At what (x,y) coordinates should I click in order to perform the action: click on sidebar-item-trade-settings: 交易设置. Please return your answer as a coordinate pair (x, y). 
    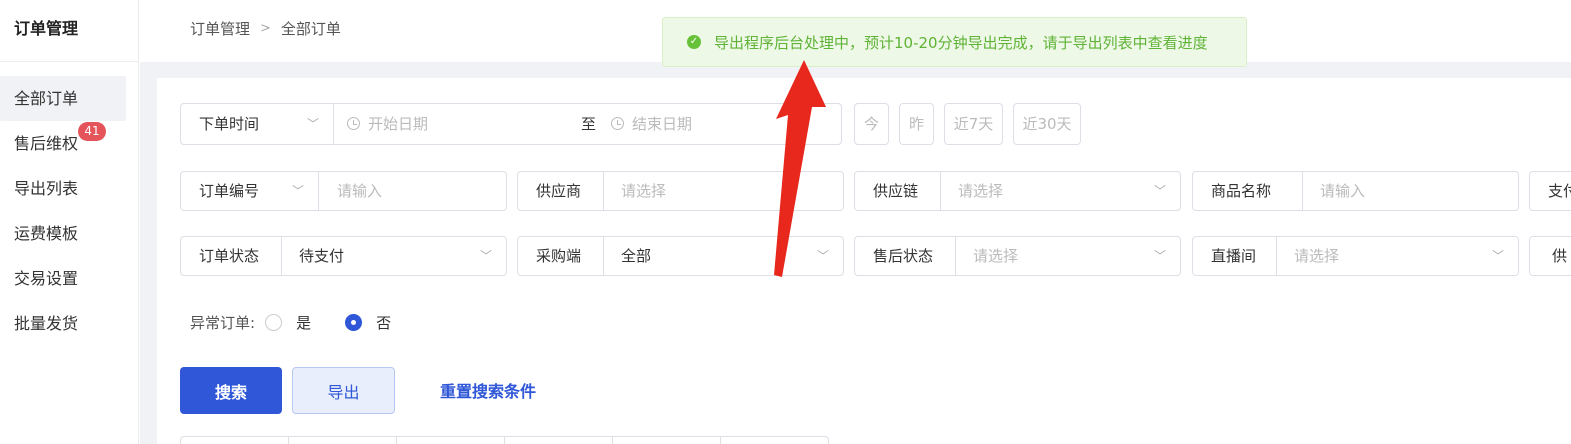
    Looking at the image, I should click on (63, 278).